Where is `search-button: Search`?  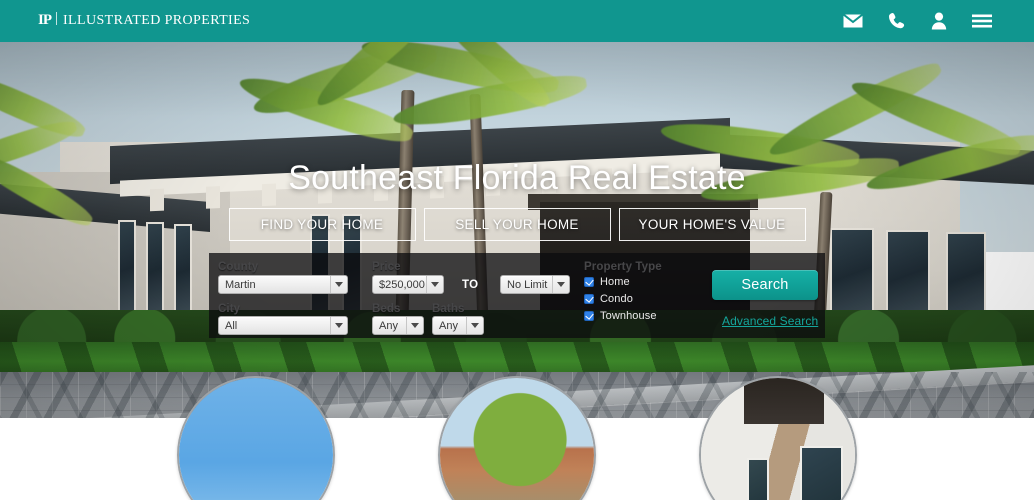
search-button: Search is located at coordinates (765, 285).